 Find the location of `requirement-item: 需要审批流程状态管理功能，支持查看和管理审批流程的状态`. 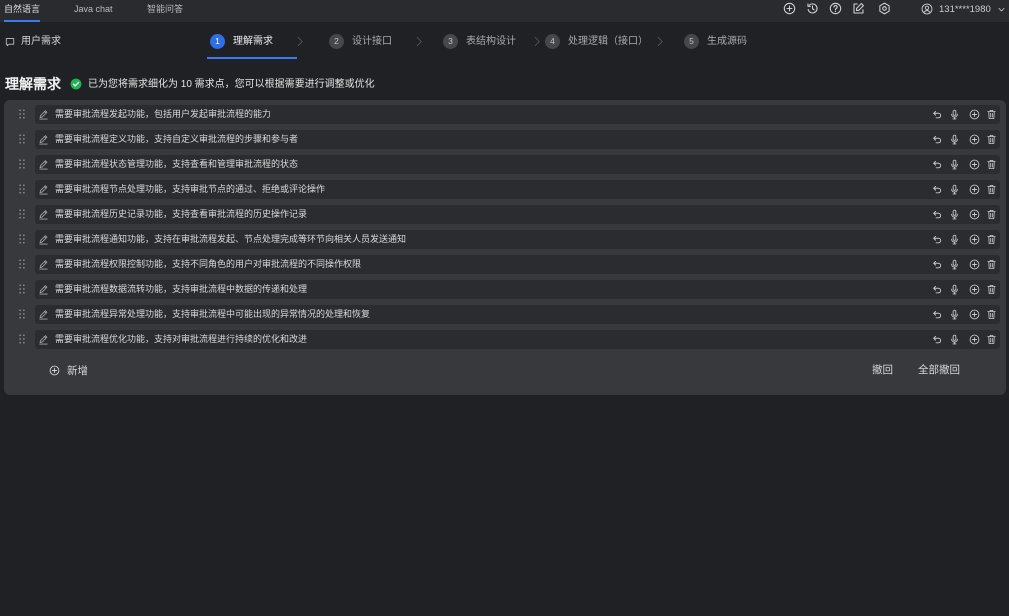

requirement-item: 需要审批流程状态管理功能，支持查看和管理审批流程的状态 is located at coordinates (517, 164).